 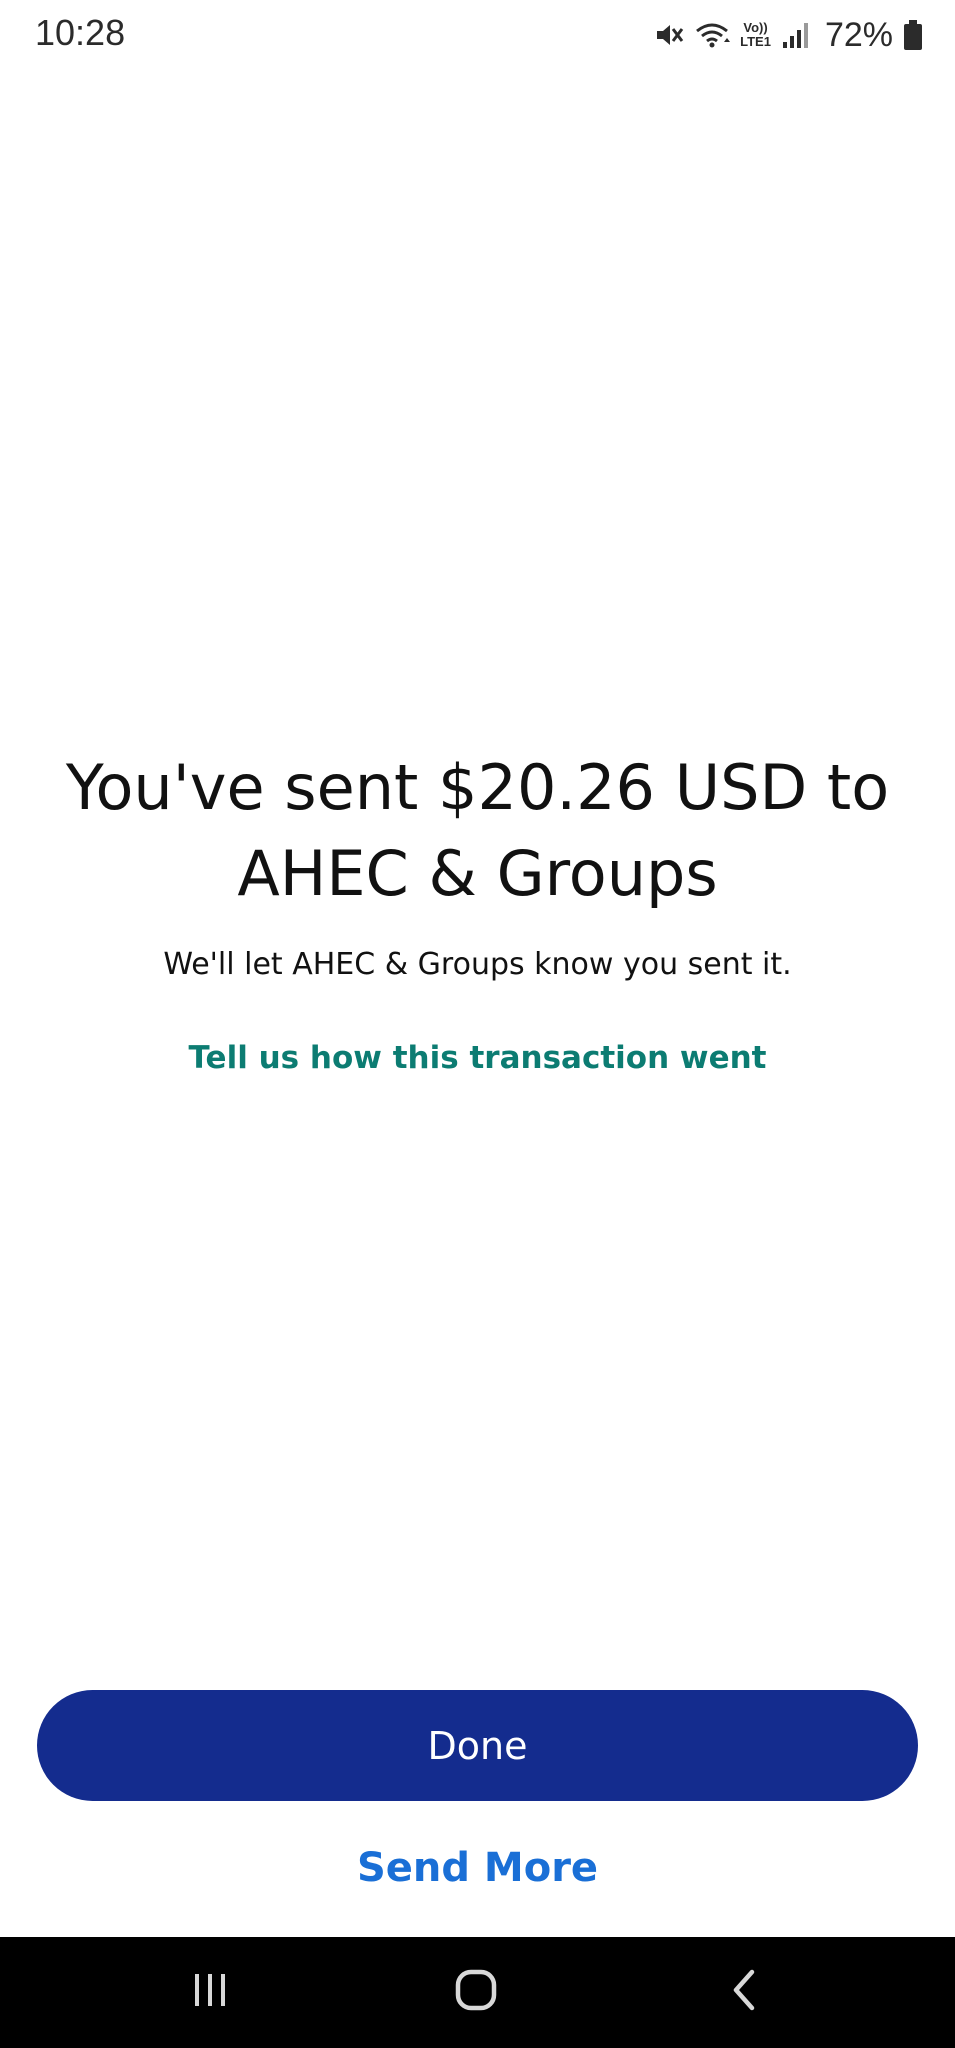 I want to click on status-time: 10:28, so click(x=80, y=32).